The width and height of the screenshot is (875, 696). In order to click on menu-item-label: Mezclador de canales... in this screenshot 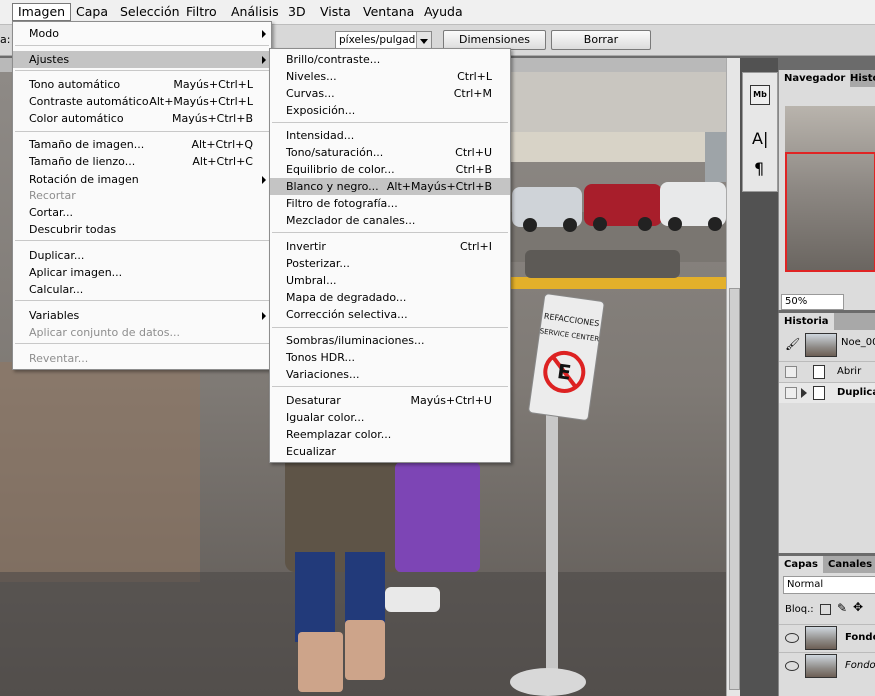, I will do `click(351, 220)`.